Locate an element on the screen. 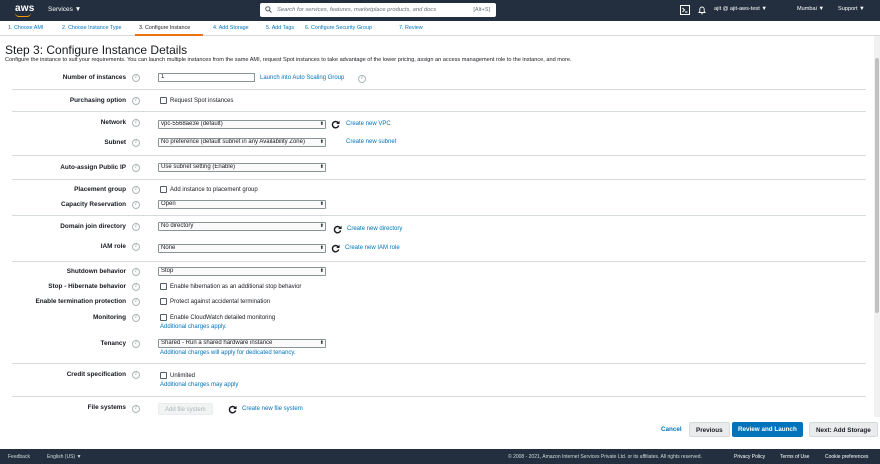 This screenshot has height=464, width=880. aws-logo: aws is located at coordinates (24, 10).